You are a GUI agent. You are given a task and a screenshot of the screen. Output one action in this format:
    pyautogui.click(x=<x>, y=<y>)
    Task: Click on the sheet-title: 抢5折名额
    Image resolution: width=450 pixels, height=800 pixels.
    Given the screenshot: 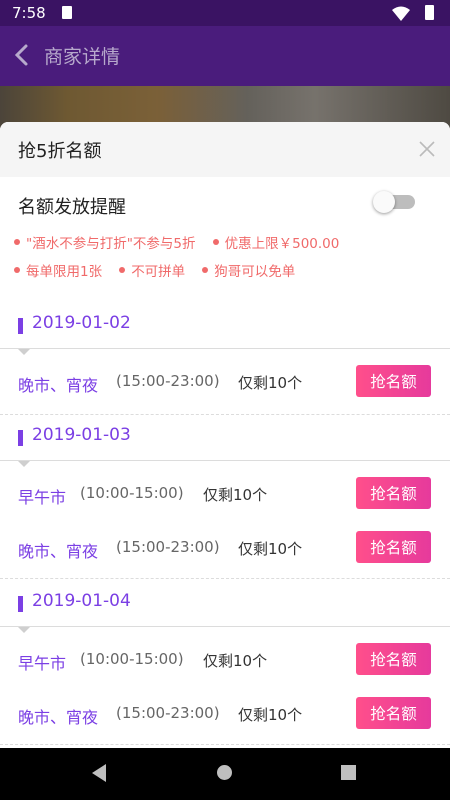 What is the action you would take?
    pyautogui.click(x=60, y=151)
    